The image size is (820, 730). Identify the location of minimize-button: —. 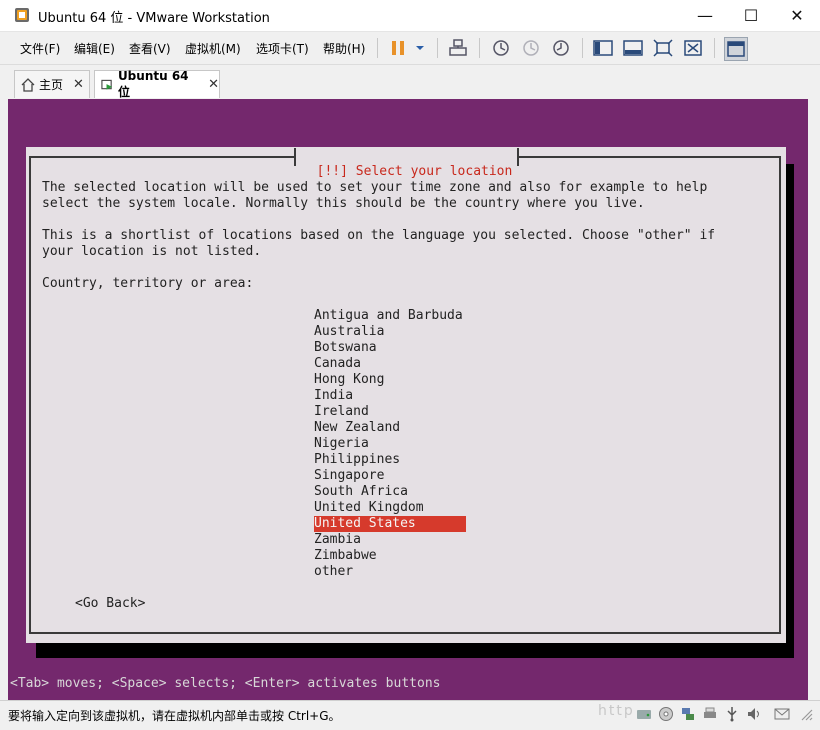
(705, 15).